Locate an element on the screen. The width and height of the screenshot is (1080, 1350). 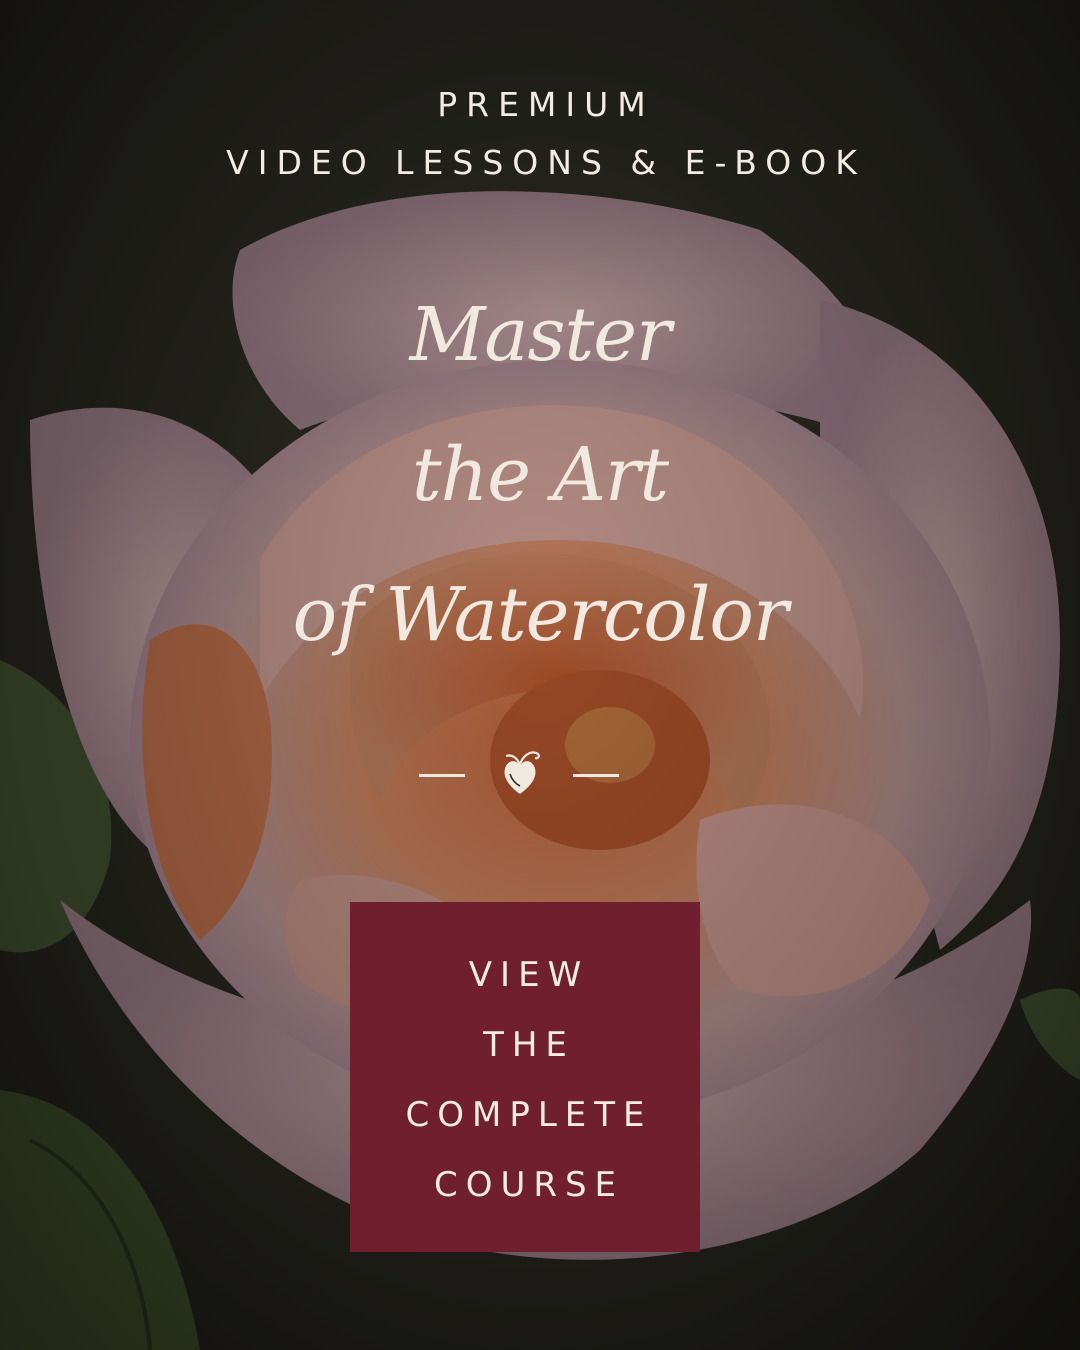
cta-label-line-2: THE is located at coordinates (529, 1045).